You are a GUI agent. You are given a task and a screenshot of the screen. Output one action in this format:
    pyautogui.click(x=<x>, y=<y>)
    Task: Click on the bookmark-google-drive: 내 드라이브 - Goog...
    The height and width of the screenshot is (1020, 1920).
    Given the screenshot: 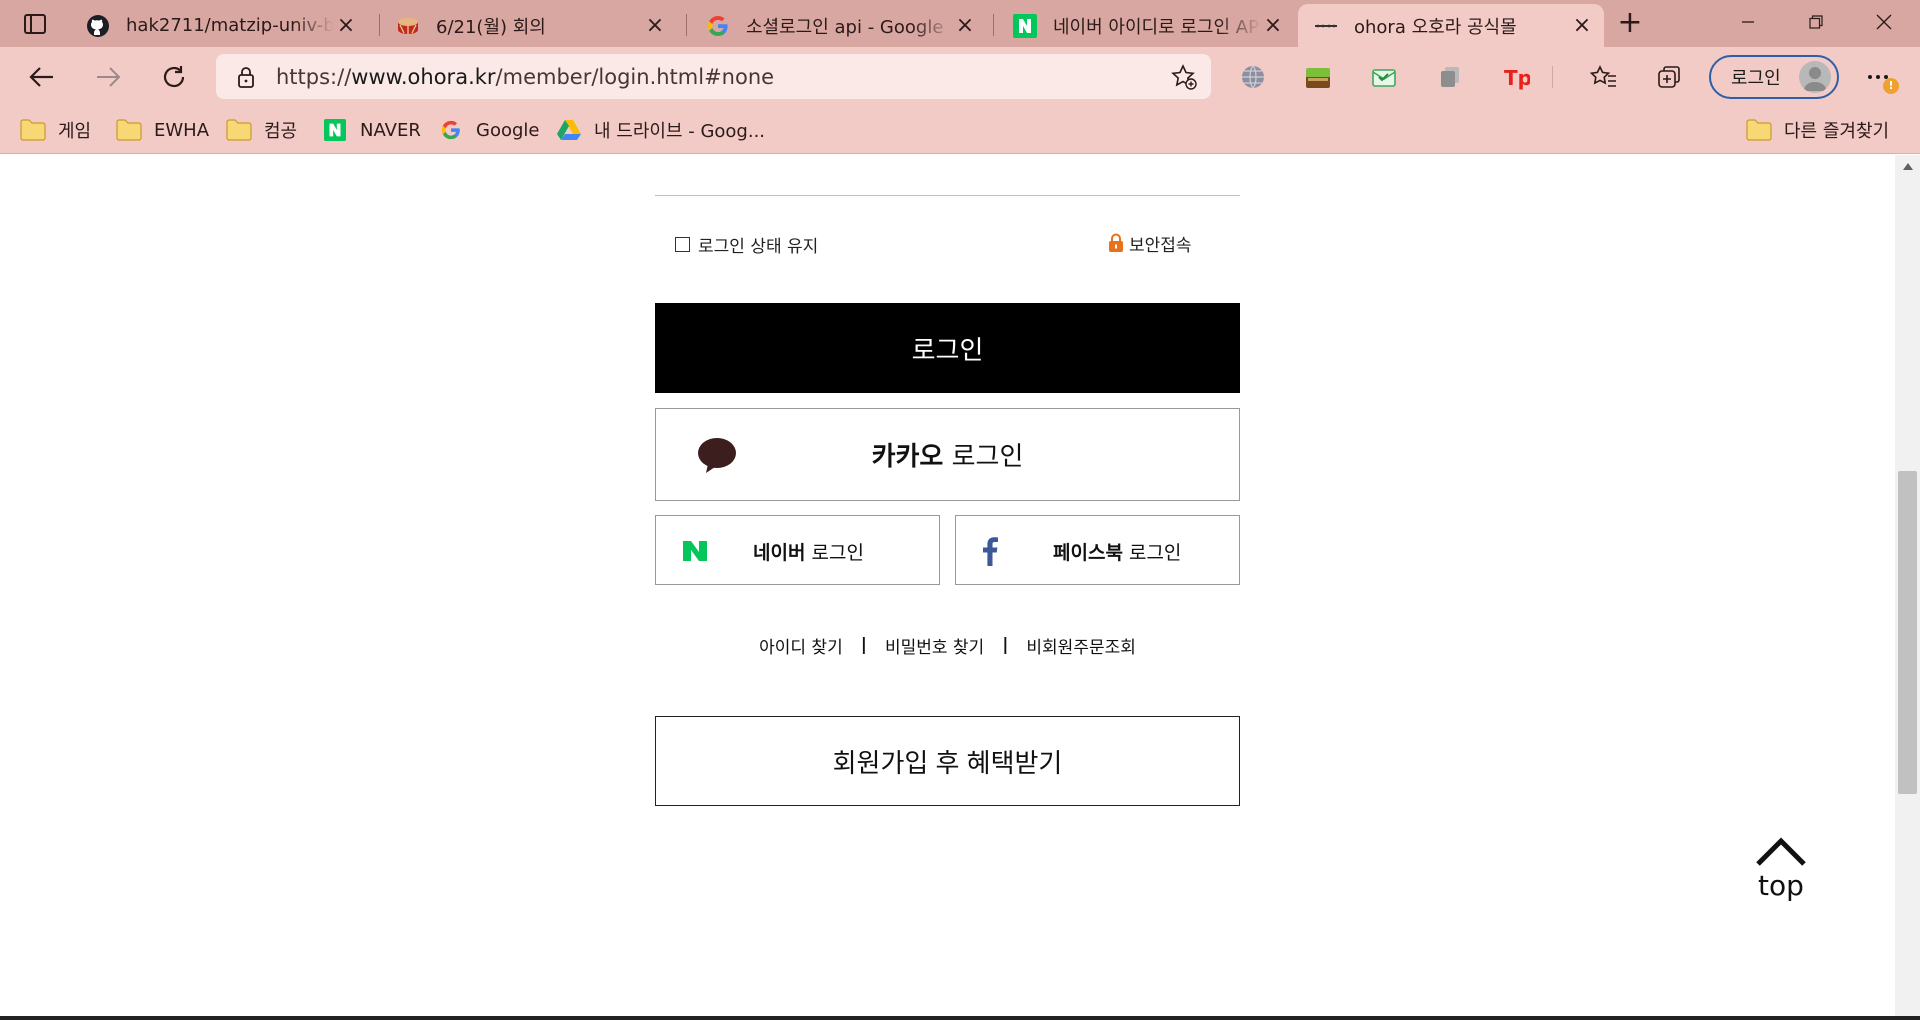 What is the action you would take?
    pyautogui.click(x=660, y=130)
    